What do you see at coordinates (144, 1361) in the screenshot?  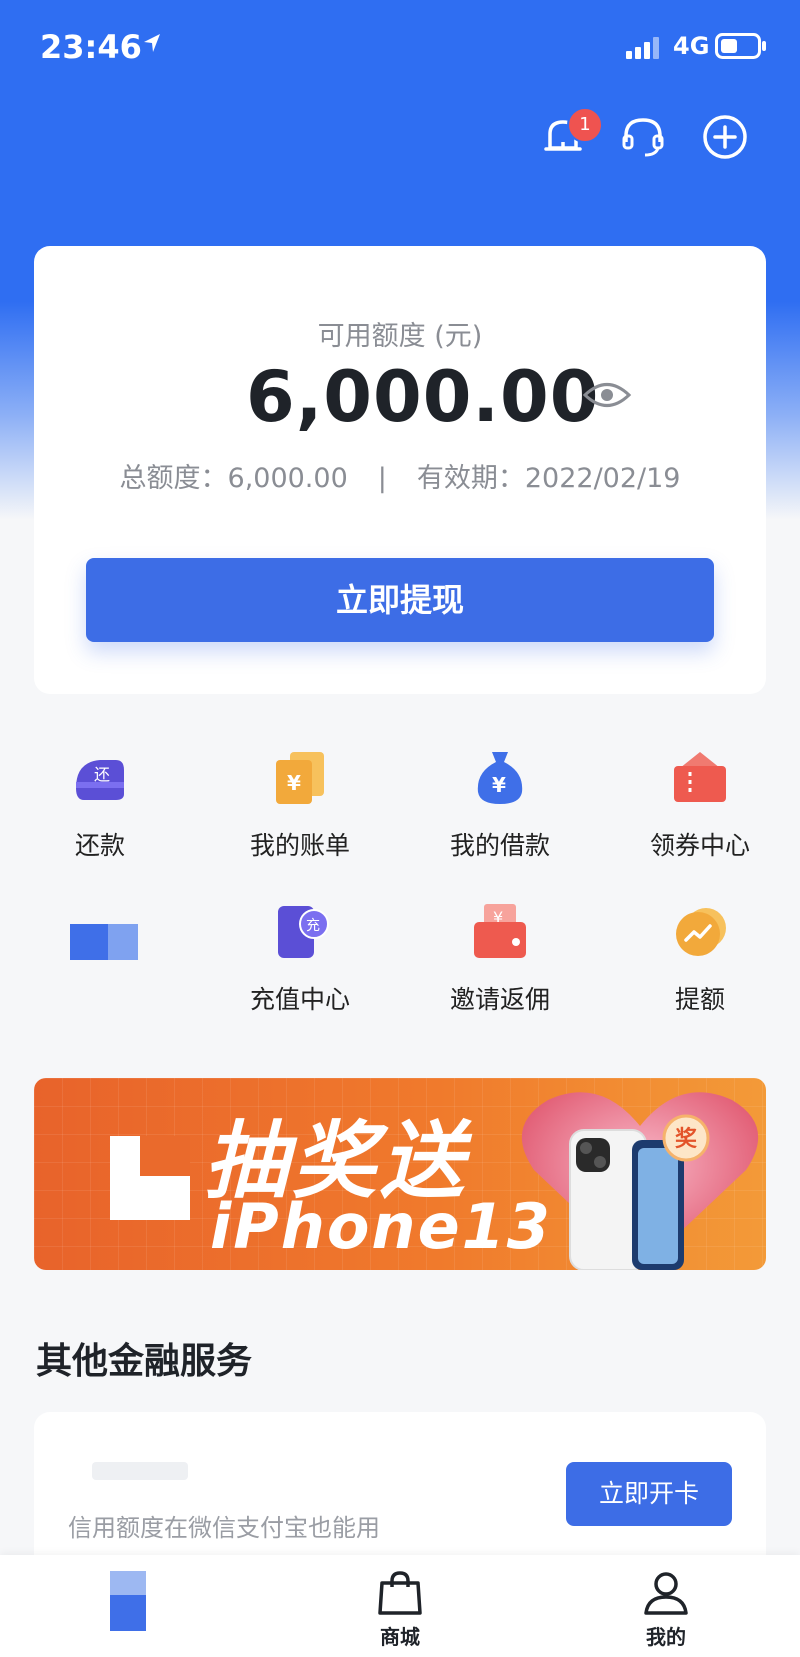 I see `section-title: 其他金融服务` at bounding box center [144, 1361].